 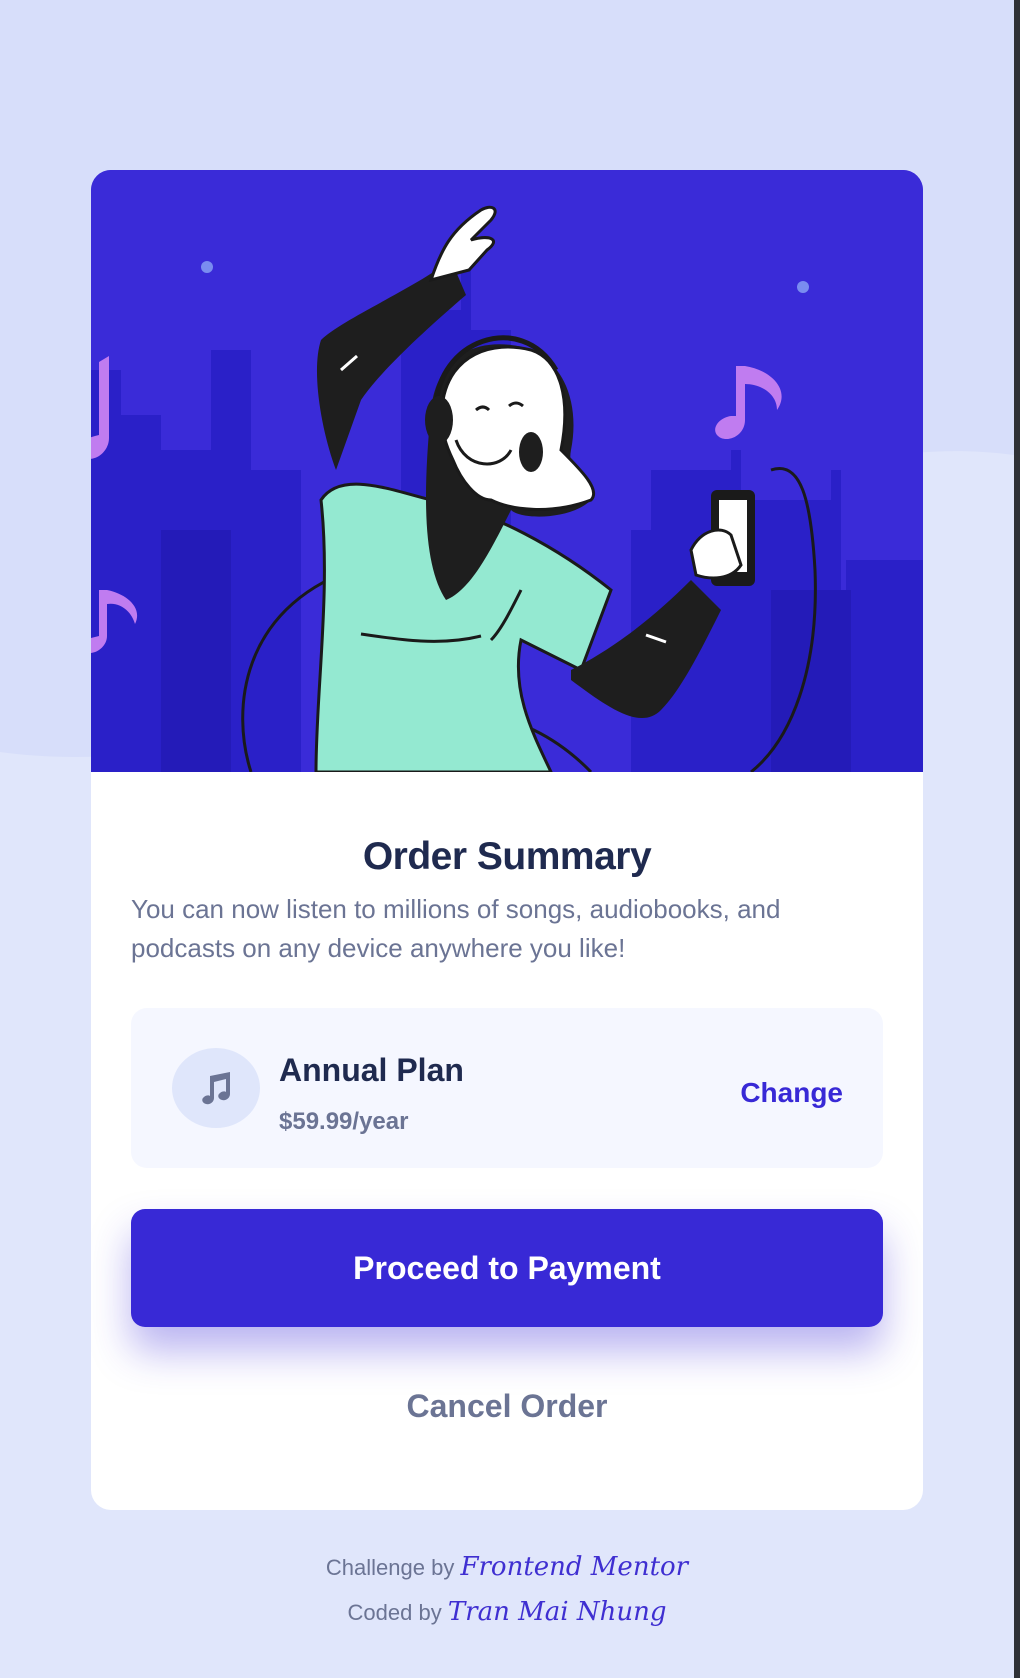 I want to click on coded-attribution: Coded by Tran Mai Nhung, so click(x=507, y=1612).